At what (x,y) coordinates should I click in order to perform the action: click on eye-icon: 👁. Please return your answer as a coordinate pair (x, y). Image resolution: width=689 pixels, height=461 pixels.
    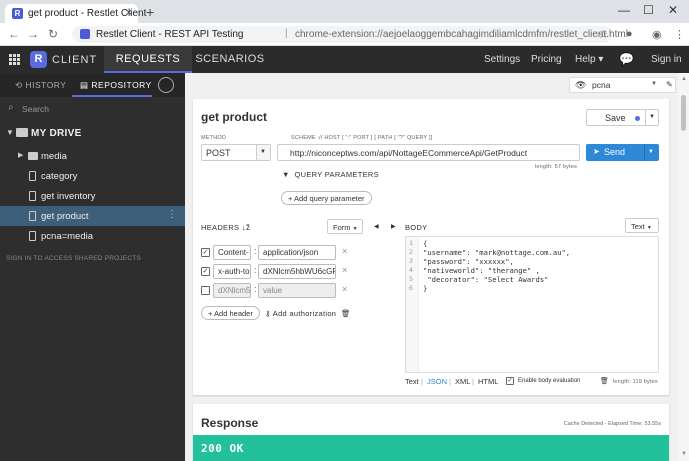
    Looking at the image, I should click on (580, 85).